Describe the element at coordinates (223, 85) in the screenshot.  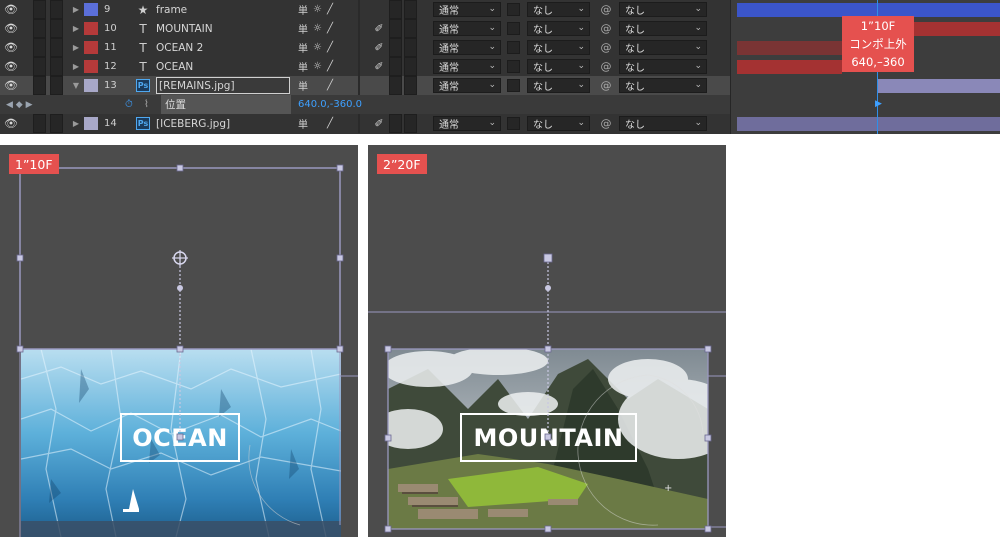
I see `layer-name: [REMAINS.jpg]` at that location.